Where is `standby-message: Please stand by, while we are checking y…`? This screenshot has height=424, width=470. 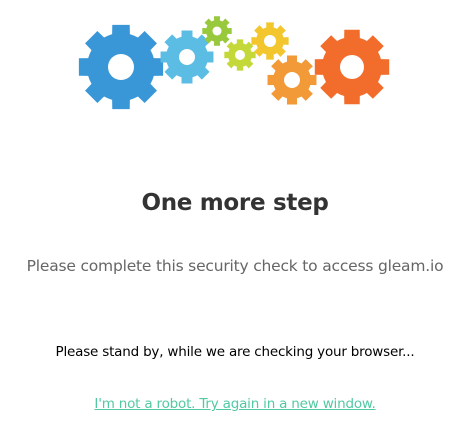 standby-message: Please stand by, while we are checking y… is located at coordinates (235, 352).